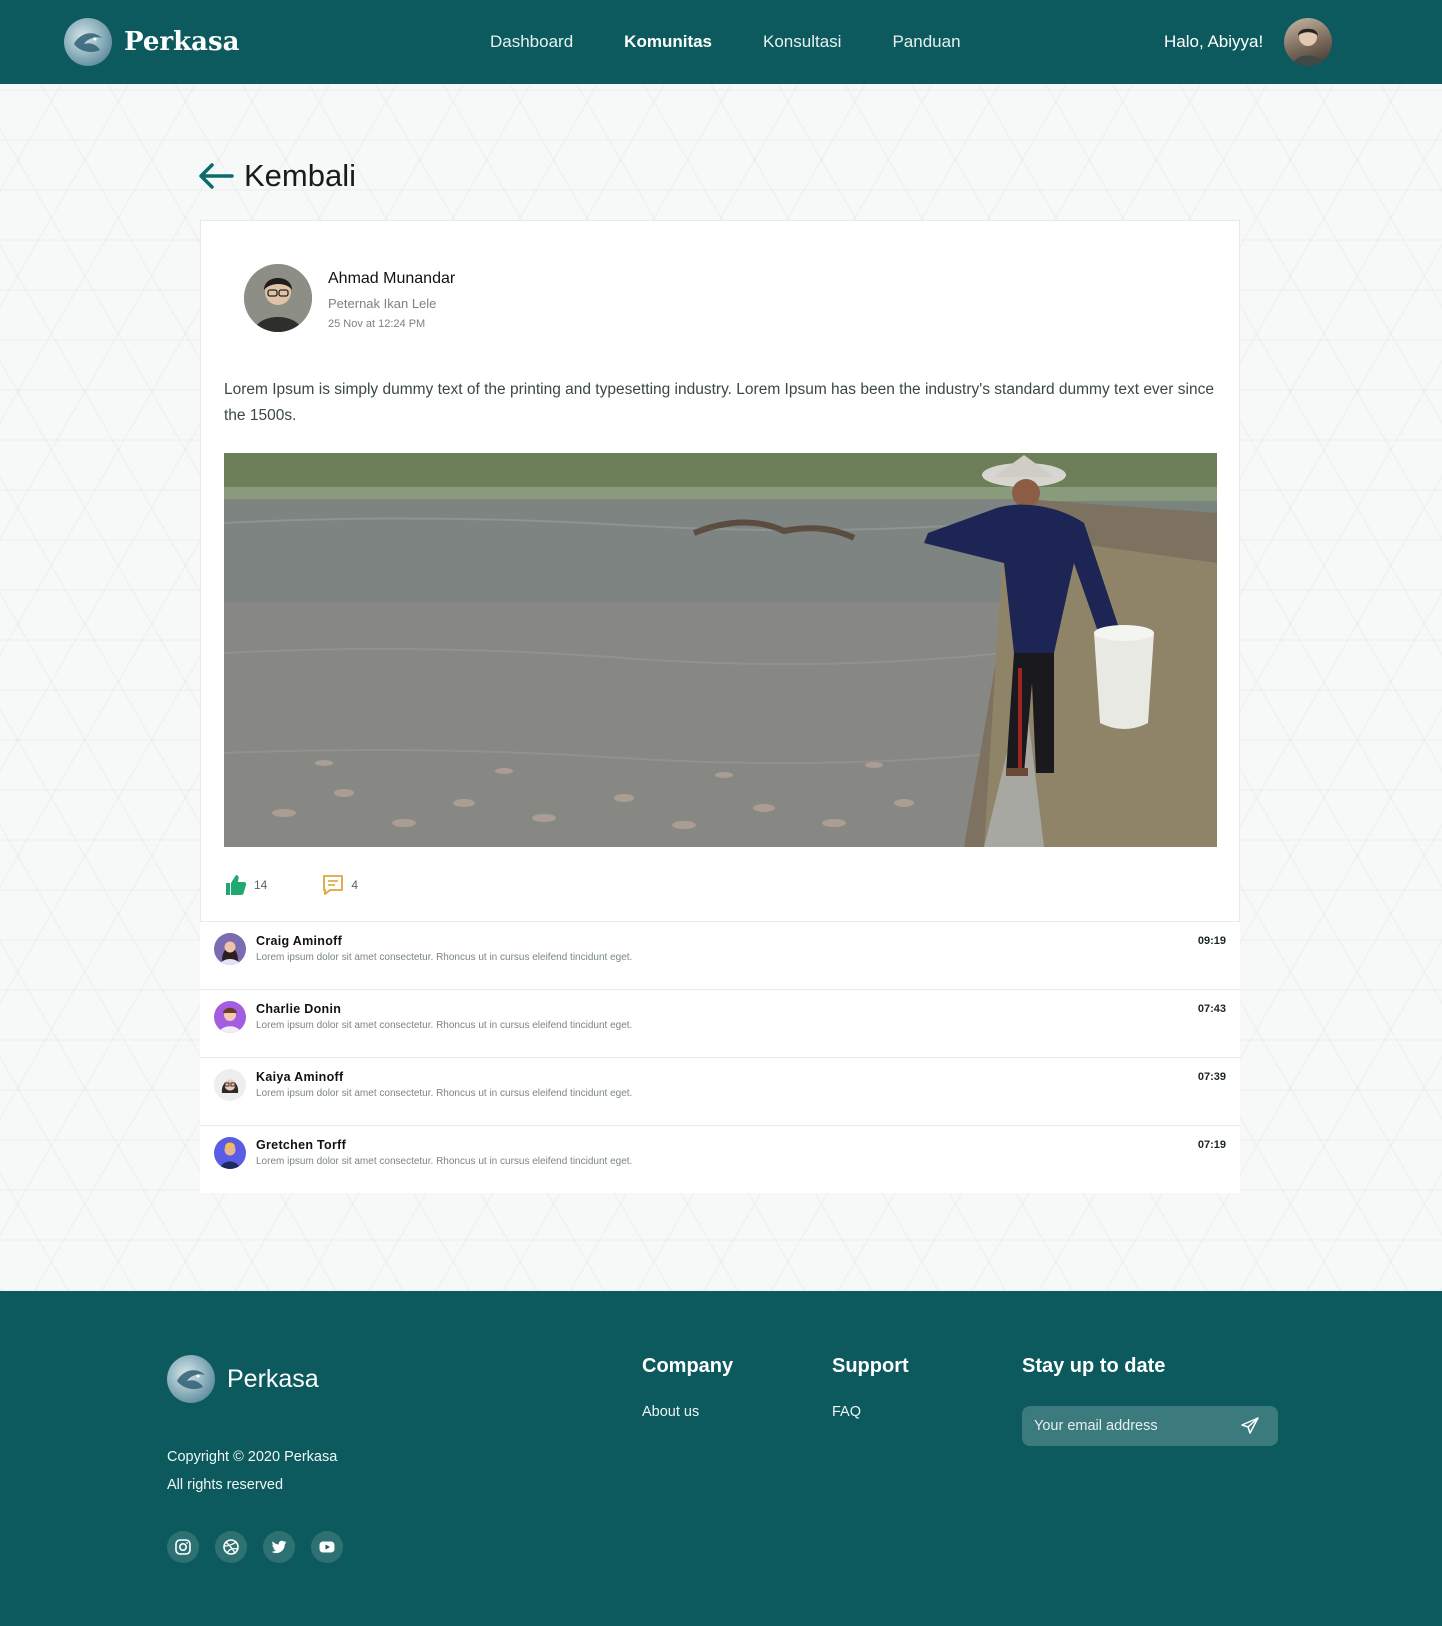  What do you see at coordinates (318, 885) in the screenshot?
I see `post-stats: 14 4` at bounding box center [318, 885].